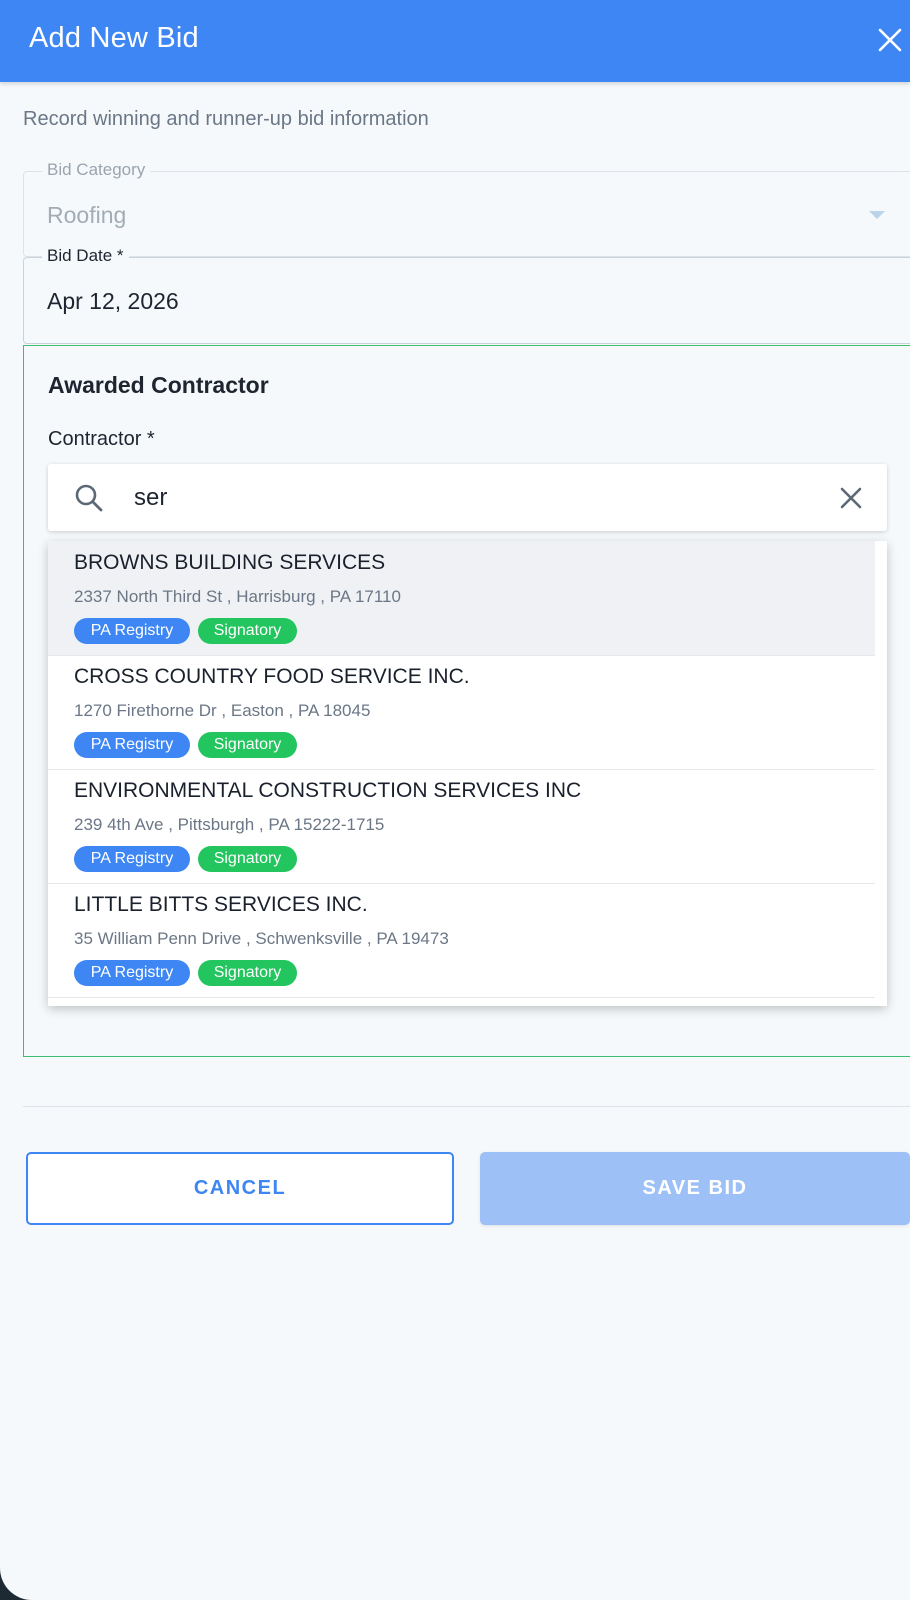 The height and width of the screenshot is (1600, 910). What do you see at coordinates (695, 1188) in the screenshot?
I see `save-bid-button: SAVE BID` at bounding box center [695, 1188].